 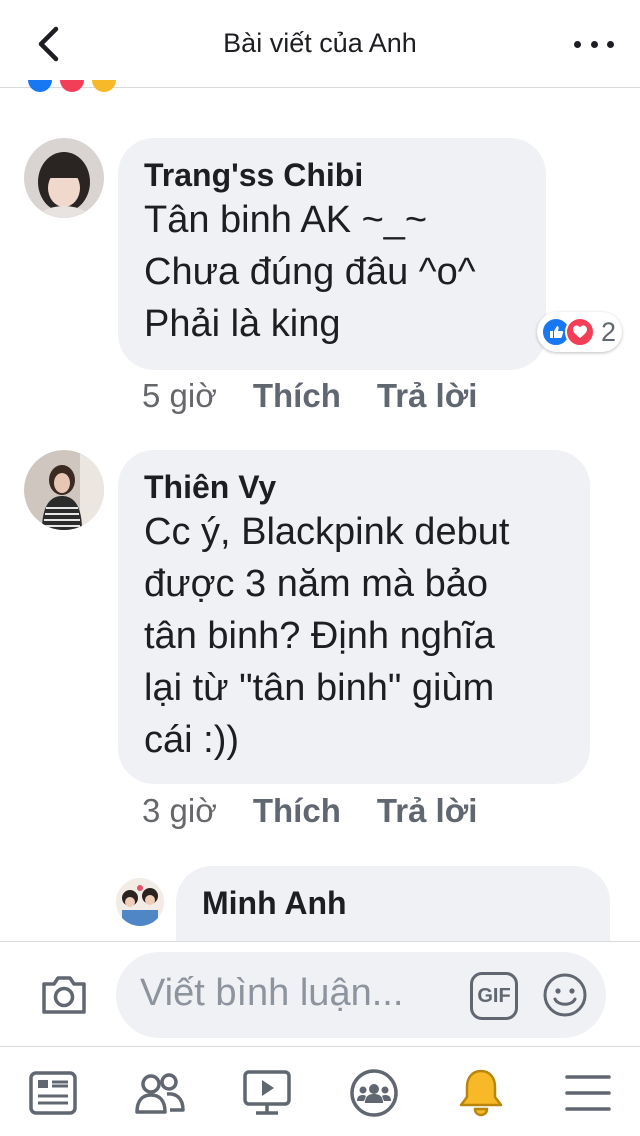 I want to click on more-options-button, so click(x=594, y=44).